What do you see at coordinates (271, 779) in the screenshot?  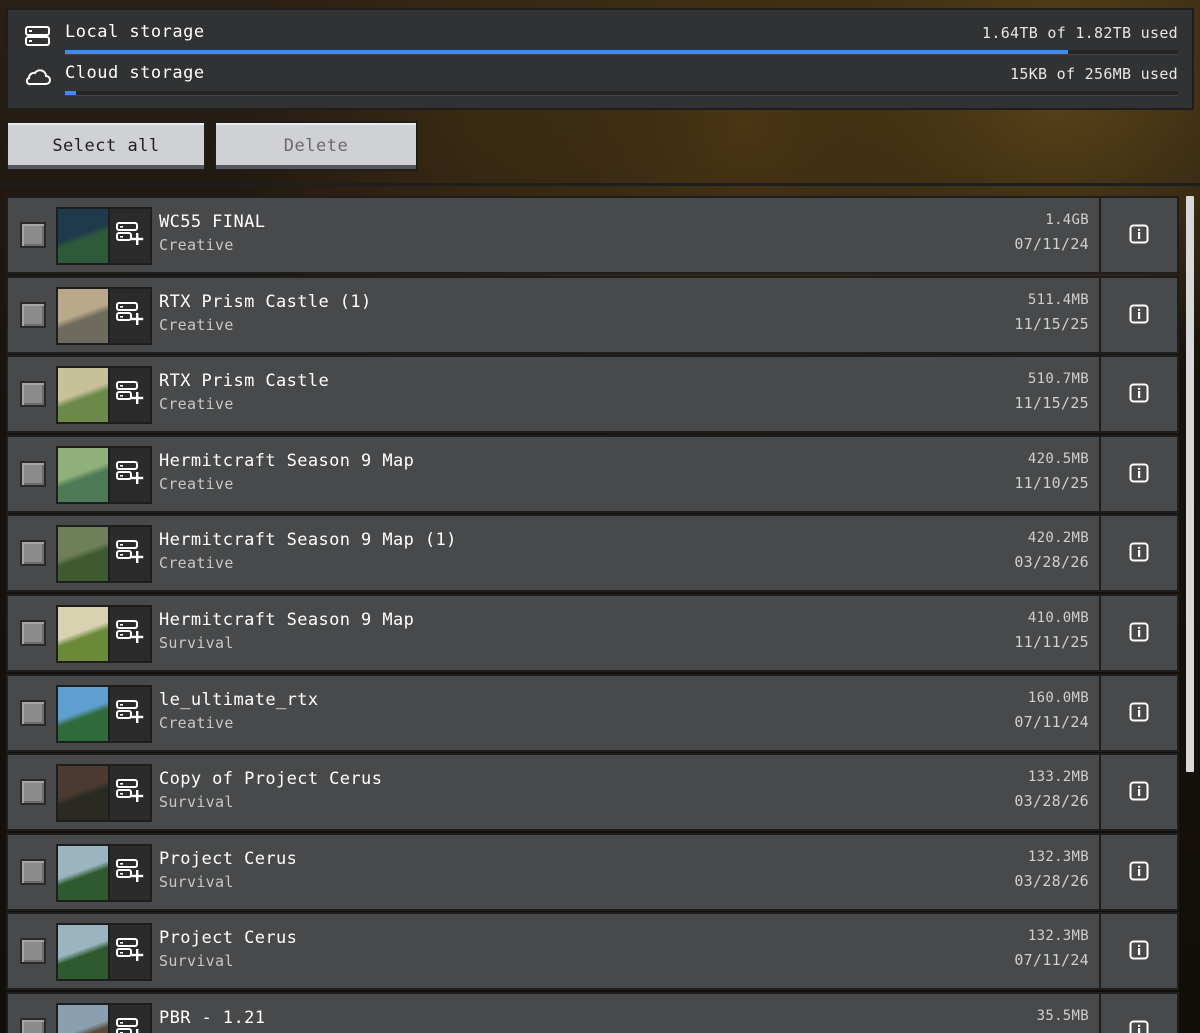 I see `world-name: Copy of Project Cerus` at bounding box center [271, 779].